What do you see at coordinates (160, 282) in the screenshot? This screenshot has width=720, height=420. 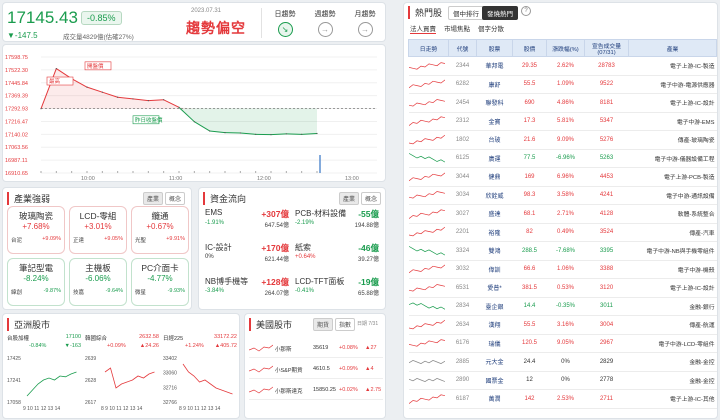 I see `sector-tile: PC介面卡 -4.77% 微星 -9.93%` at bounding box center [160, 282].